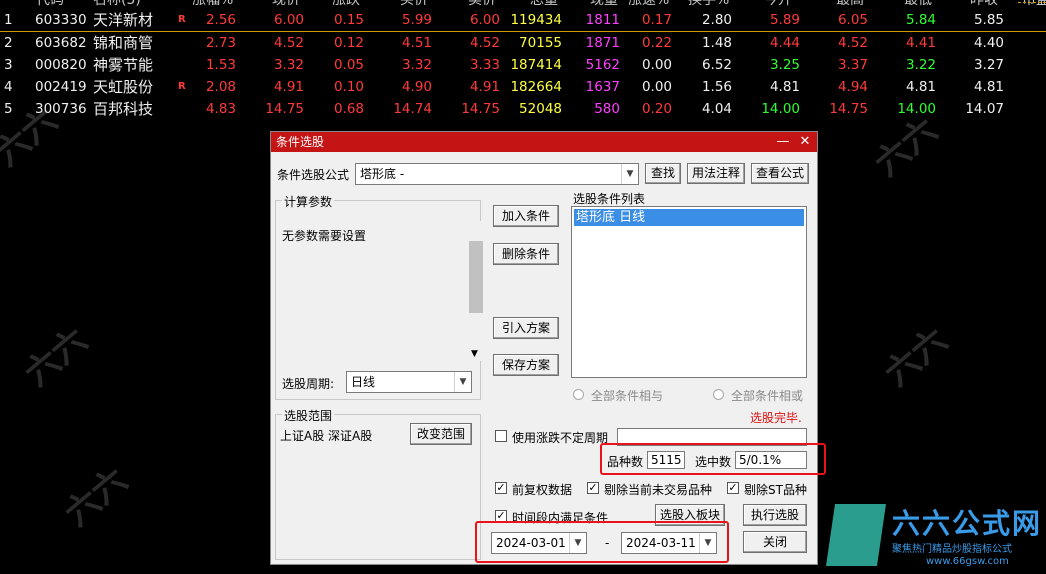 This screenshot has width=1046, height=574. What do you see at coordinates (952, 549) in the screenshot?
I see `logo-subtitle: 聚焦热门精品炒股指标公式` at bounding box center [952, 549].